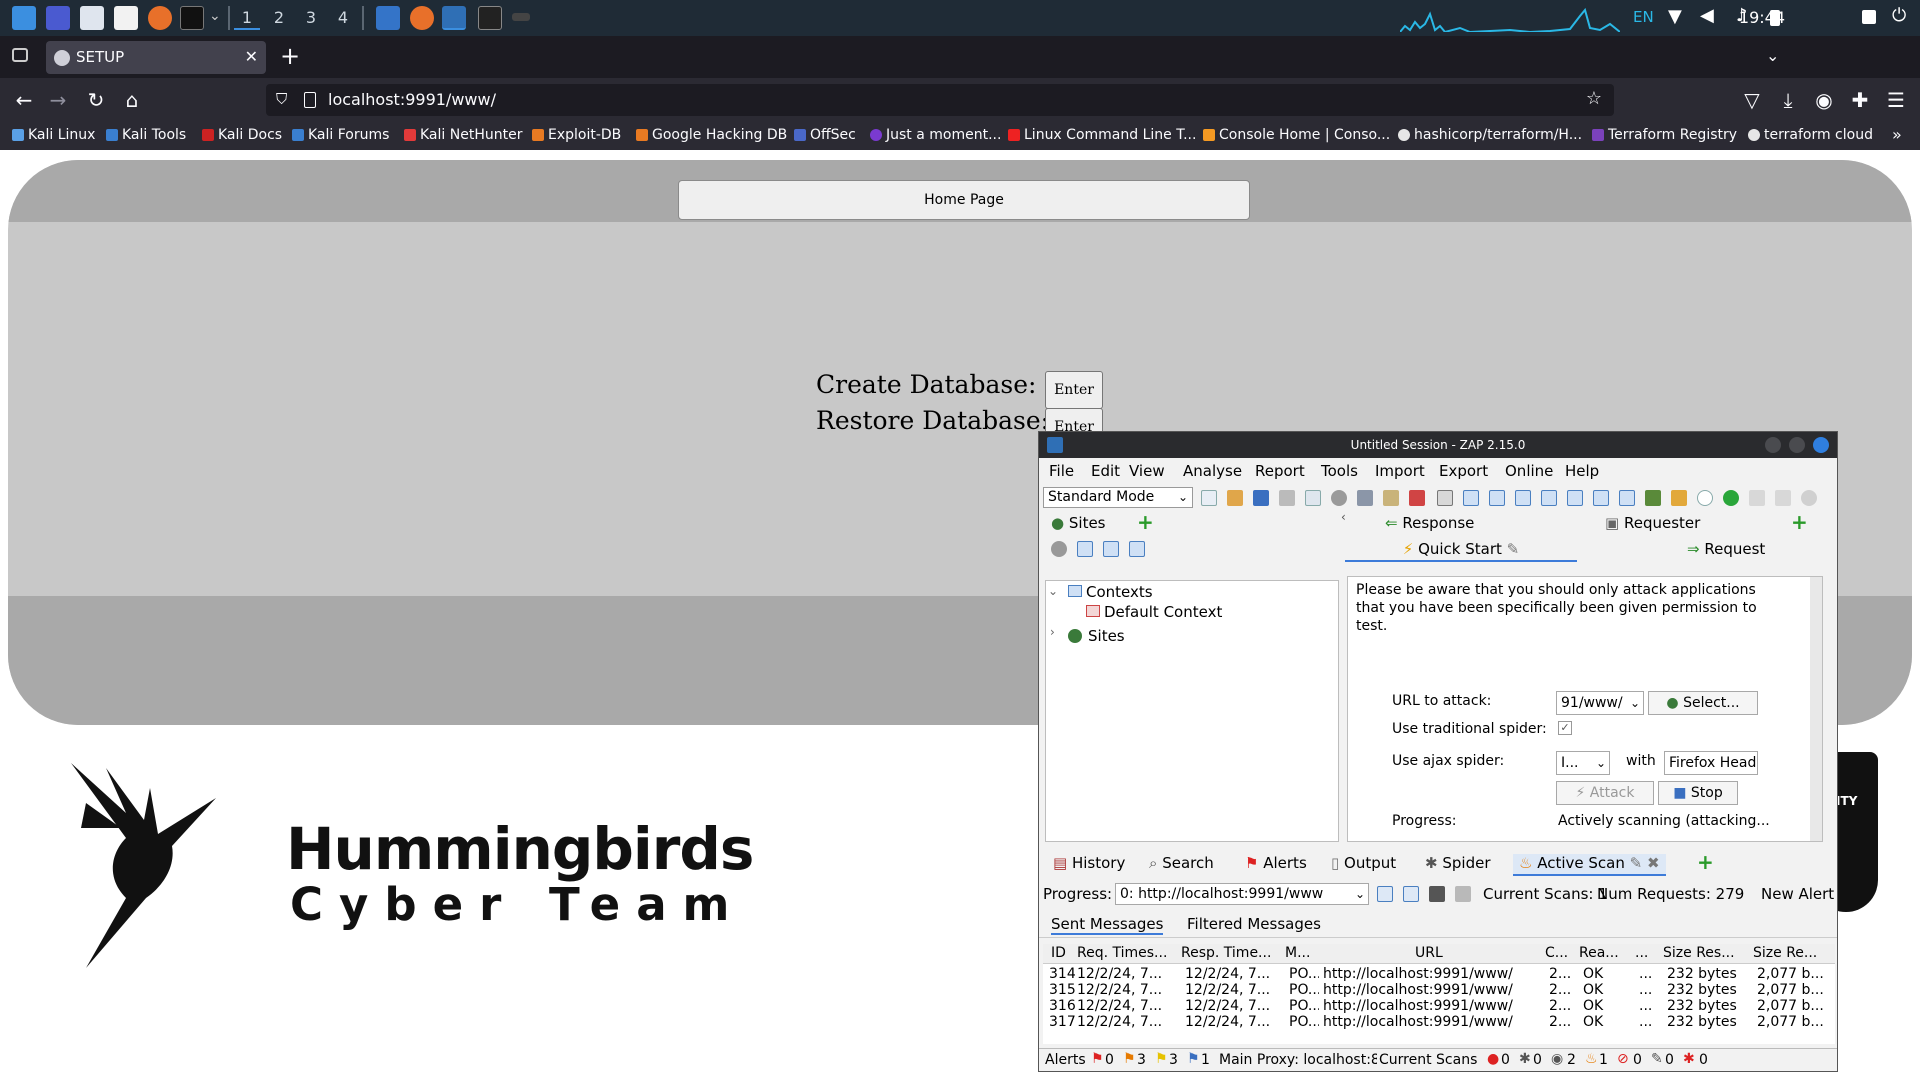  I want to click on files-icon, so click(92, 18).